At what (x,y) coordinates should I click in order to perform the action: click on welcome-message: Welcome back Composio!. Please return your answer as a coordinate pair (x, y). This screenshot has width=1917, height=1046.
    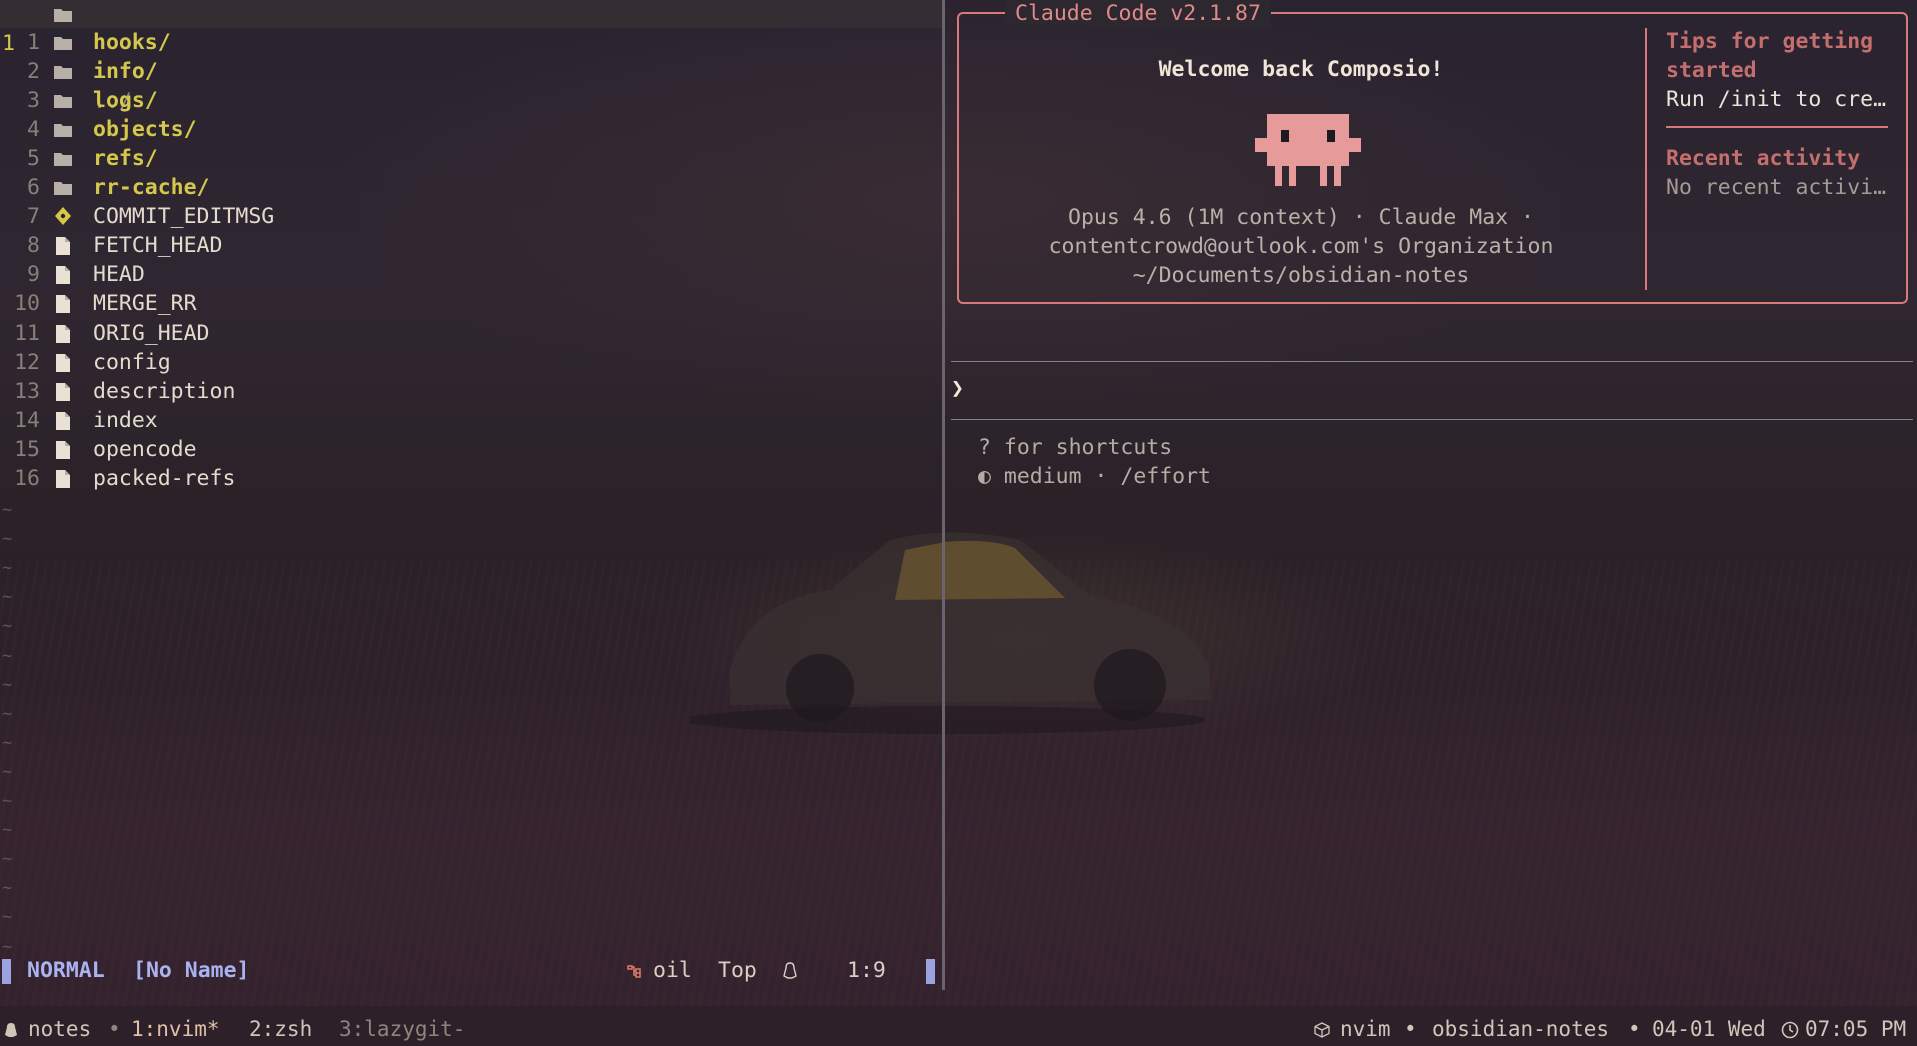
    Looking at the image, I should click on (1301, 69).